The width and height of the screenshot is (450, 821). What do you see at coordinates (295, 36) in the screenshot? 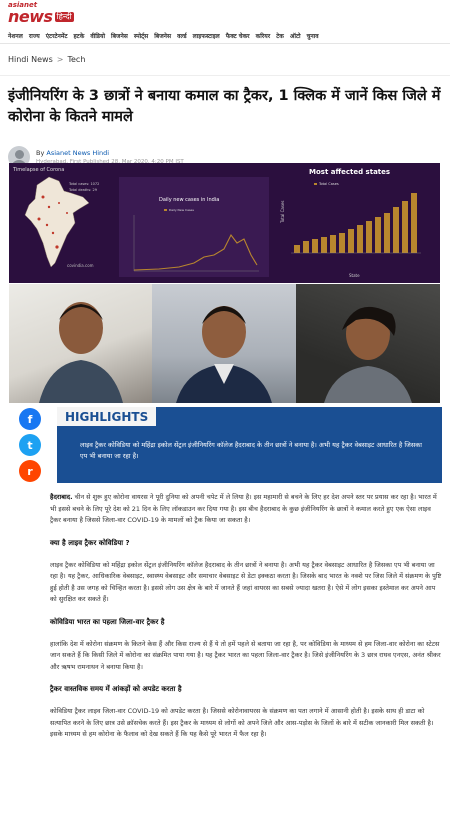
I see `nav-item: ऑटो` at bounding box center [295, 36].